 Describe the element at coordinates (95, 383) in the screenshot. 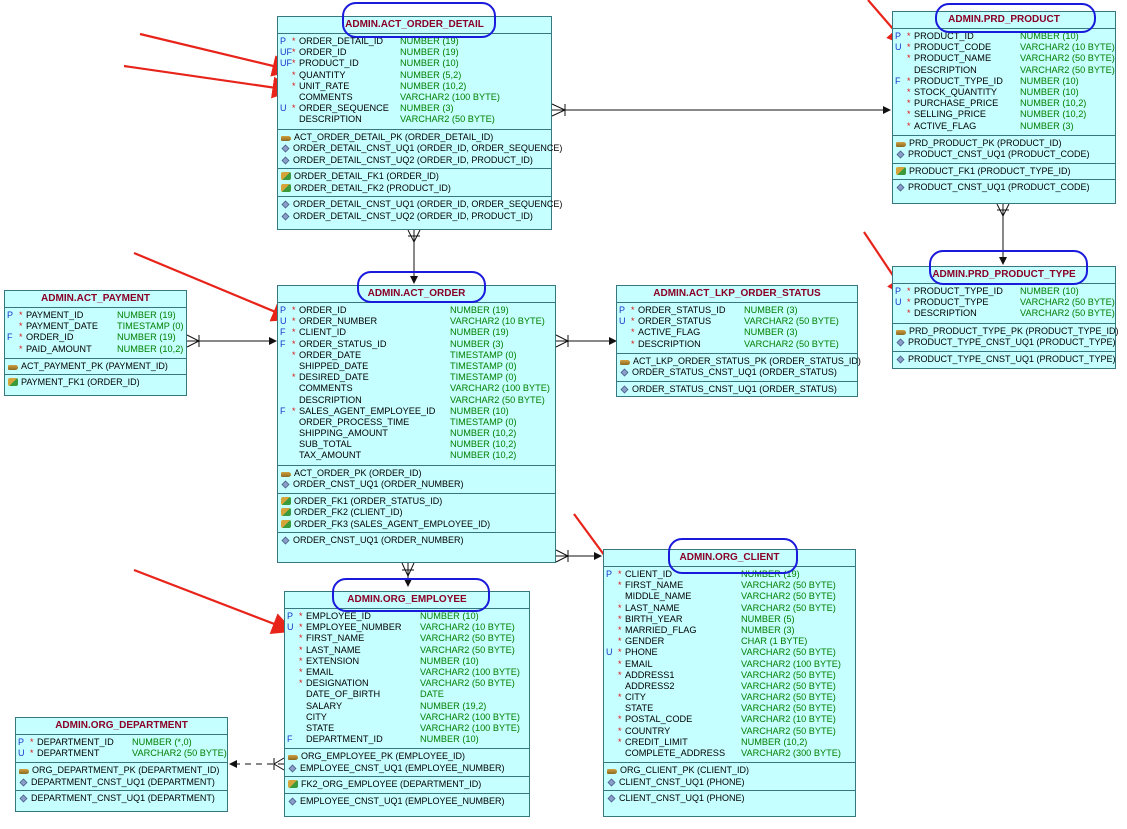

I see `constraint-row: PAYMENT_FK1 (ORDER_ID)` at that location.